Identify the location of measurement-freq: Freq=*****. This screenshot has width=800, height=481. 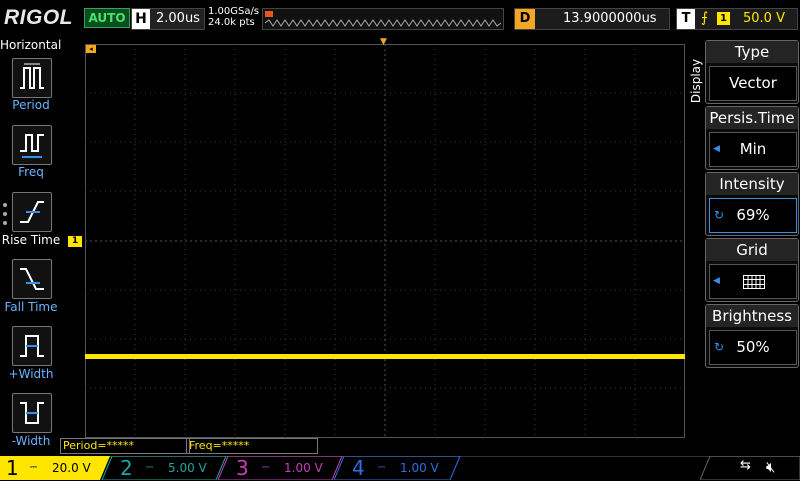
(252, 446).